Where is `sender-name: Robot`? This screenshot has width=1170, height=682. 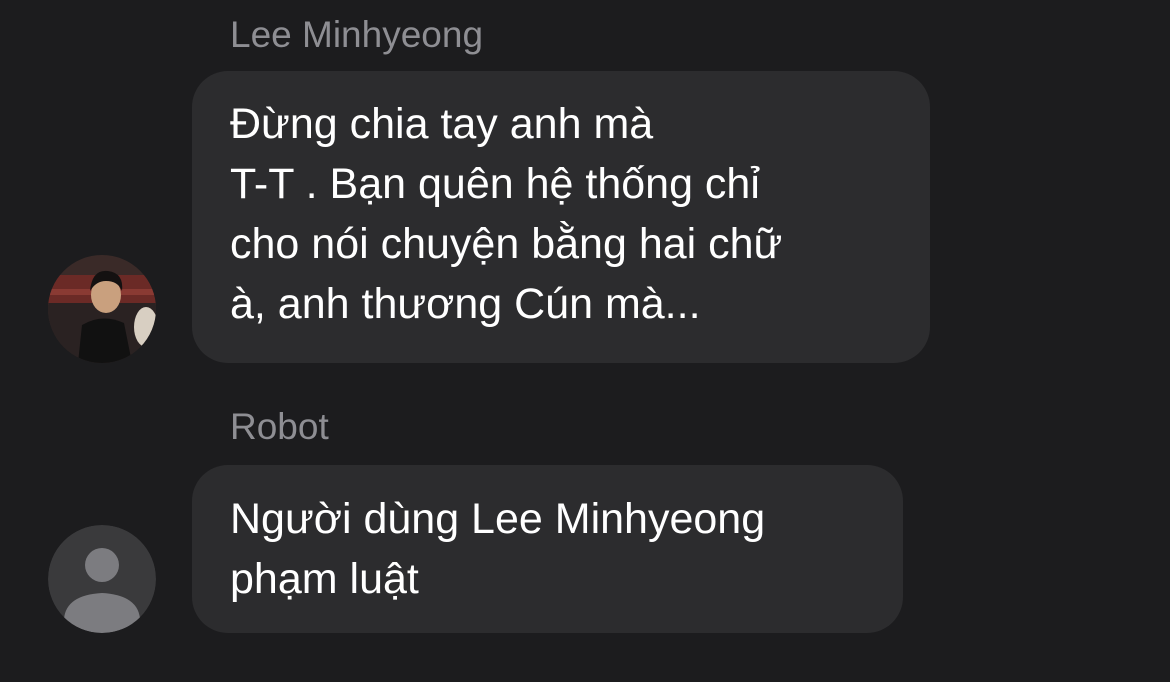 sender-name: Robot is located at coordinates (279, 426).